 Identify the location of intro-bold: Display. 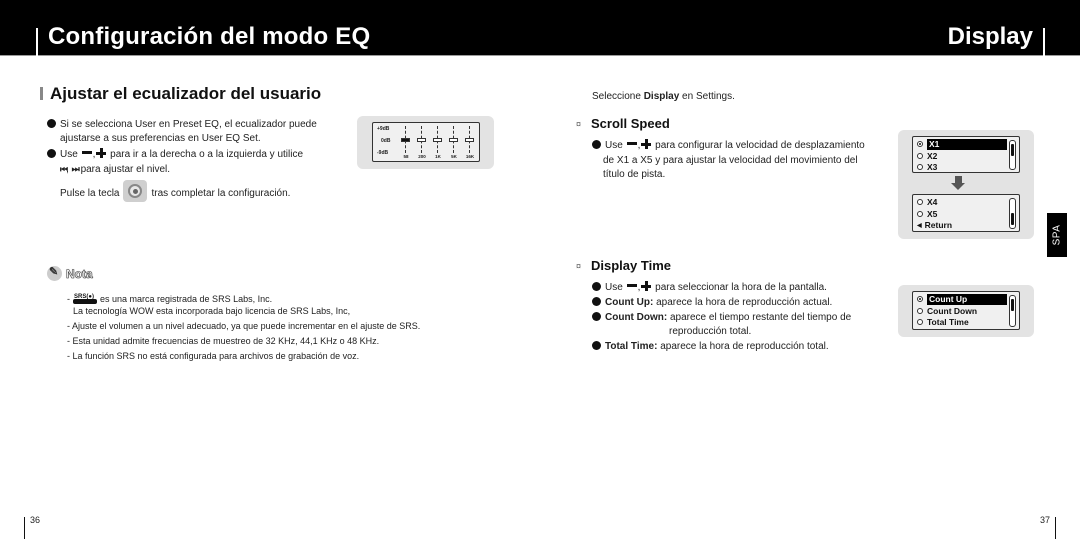
(661, 96).